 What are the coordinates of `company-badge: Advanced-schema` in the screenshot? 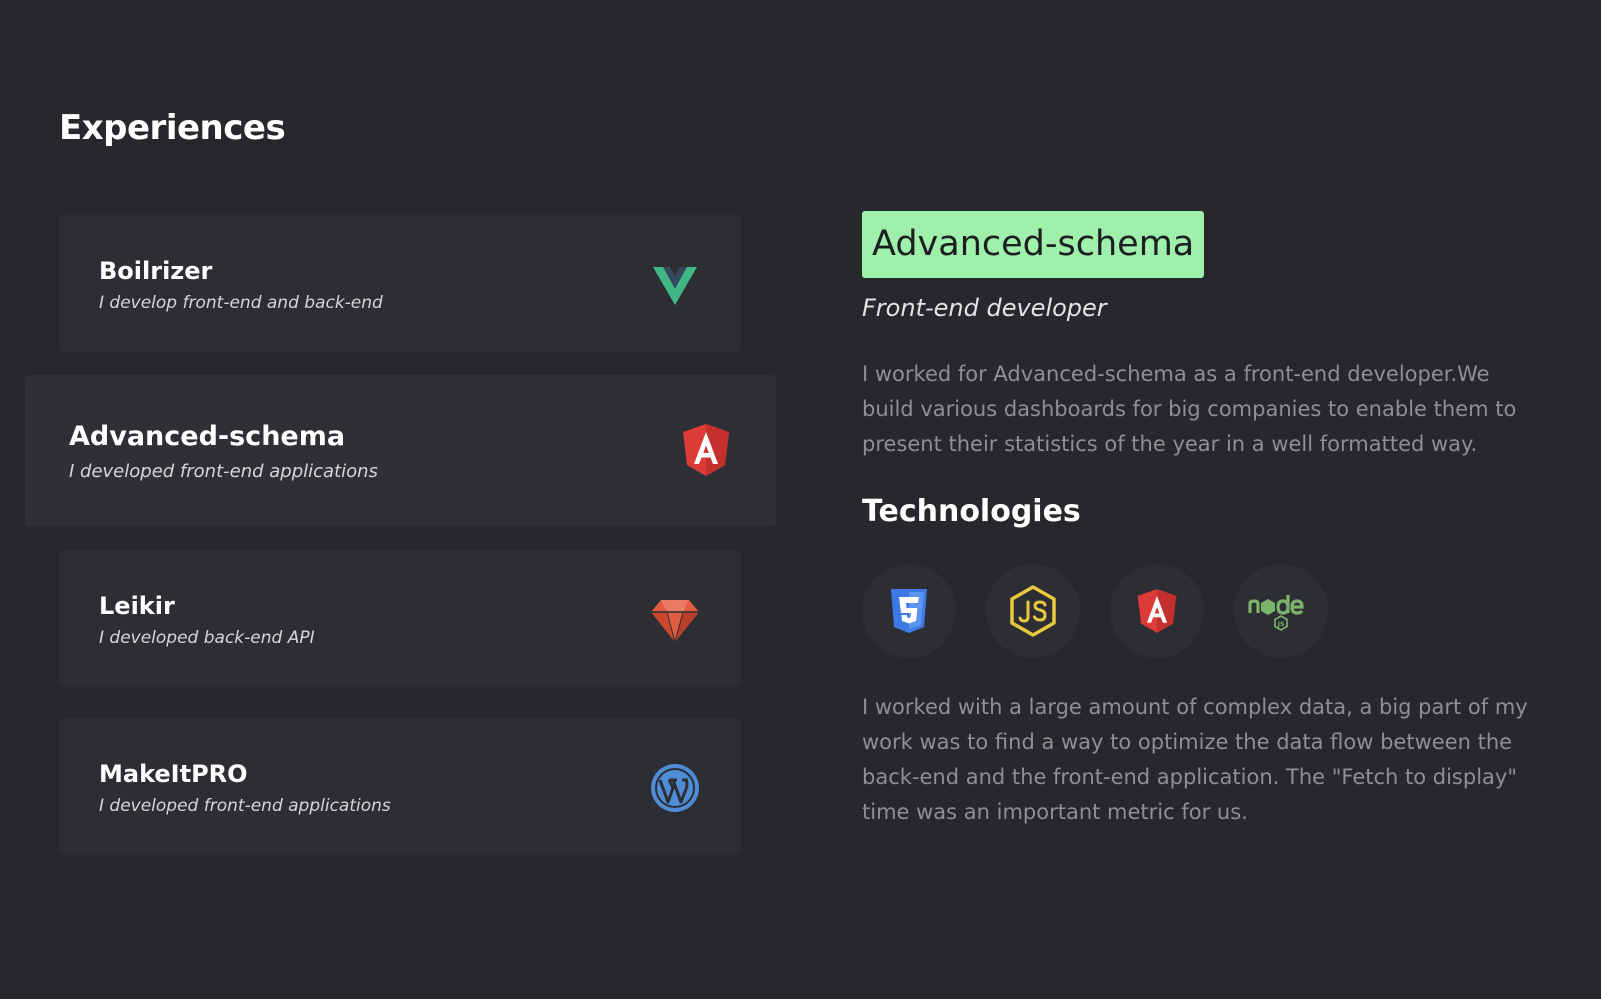 It's located at (1033, 244).